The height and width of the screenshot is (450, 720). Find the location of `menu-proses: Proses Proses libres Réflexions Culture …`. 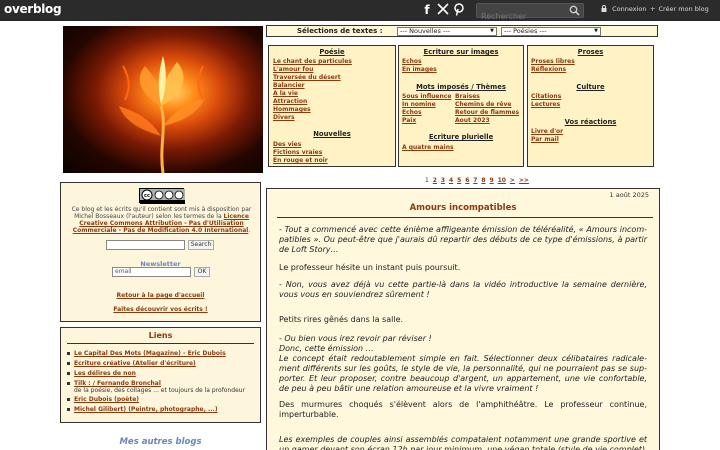

menu-proses: Proses Proses libres Réflexions Culture … is located at coordinates (590, 106).